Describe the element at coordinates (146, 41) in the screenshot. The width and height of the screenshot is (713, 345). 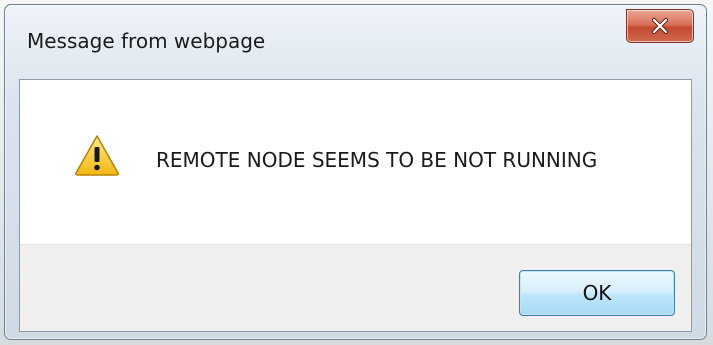
I see `dialog-title: Message from webpage` at that location.